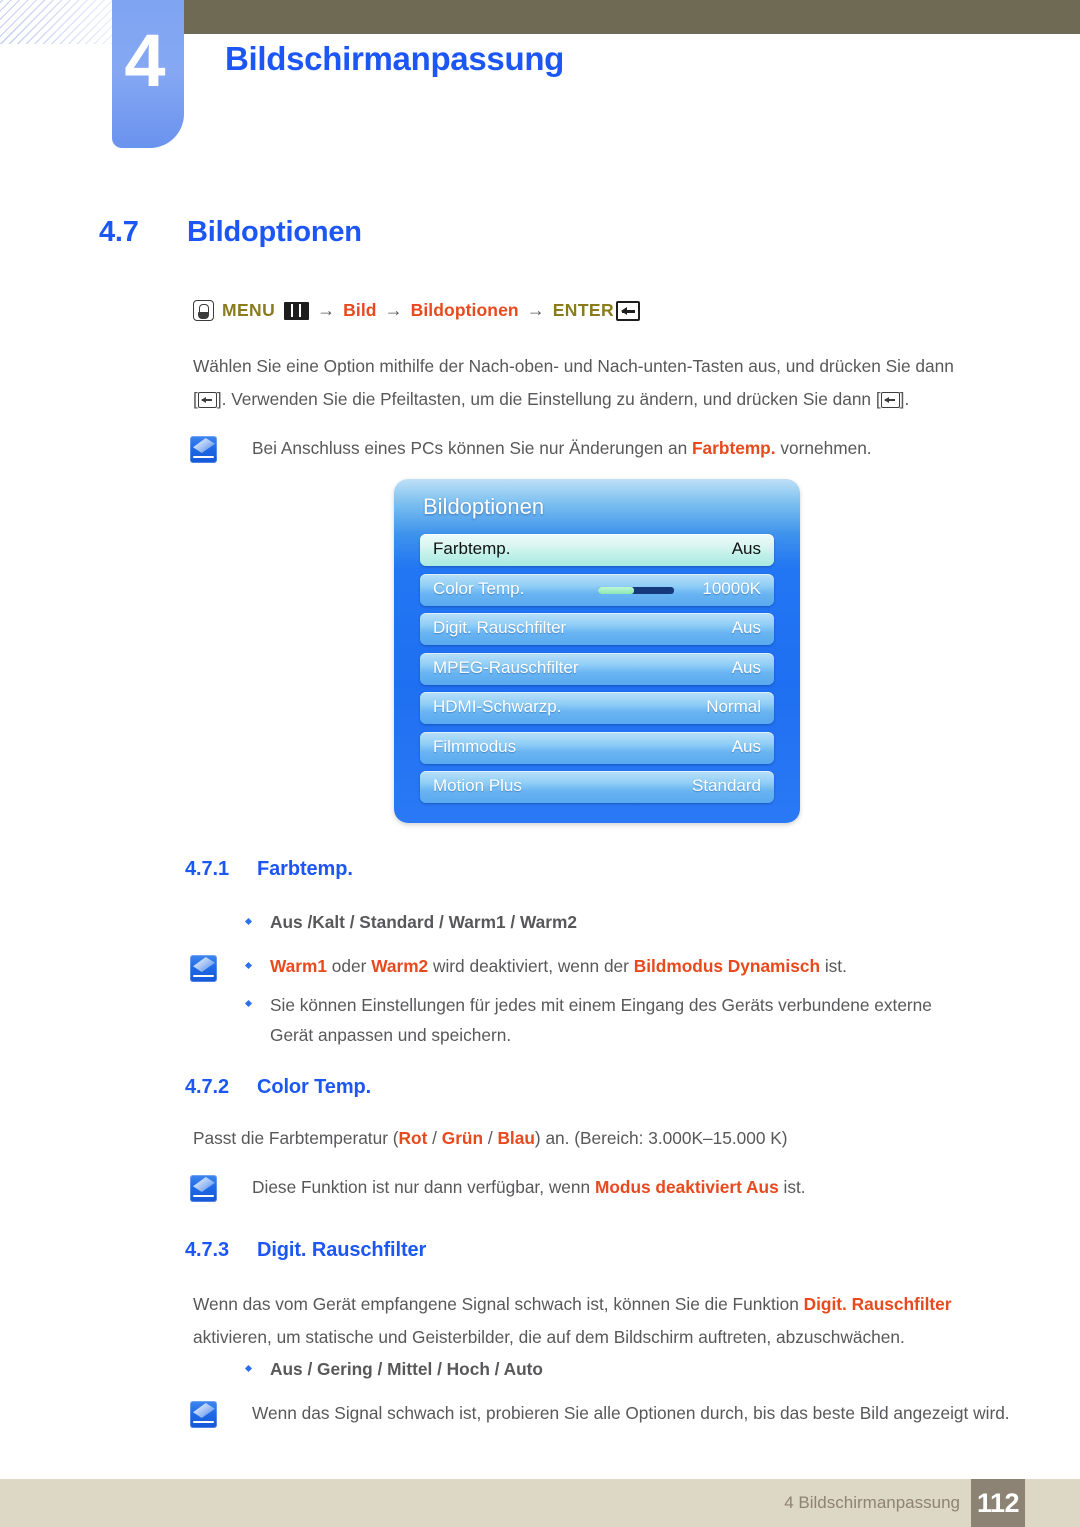 The height and width of the screenshot is (1527, 1080). I want to click on menu-path-breadcrumb: MENU → Bild → Bildoptionen → ENTER, so click(417, 310).